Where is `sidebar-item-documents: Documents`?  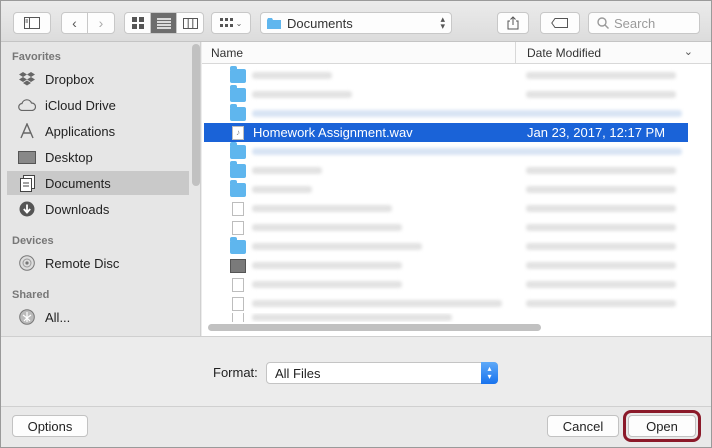
sidebar-item-documents: Documents is located at coordinates (98, 183).